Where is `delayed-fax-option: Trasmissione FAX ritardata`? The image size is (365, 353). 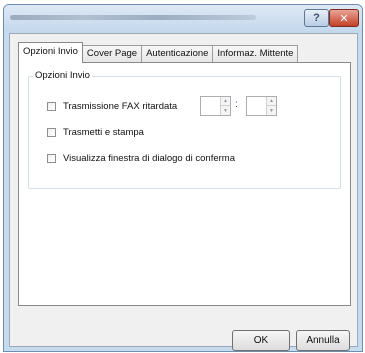 delayed-fax-option: Trasmissione FAX ritardata is located at coordinates (112, 106).